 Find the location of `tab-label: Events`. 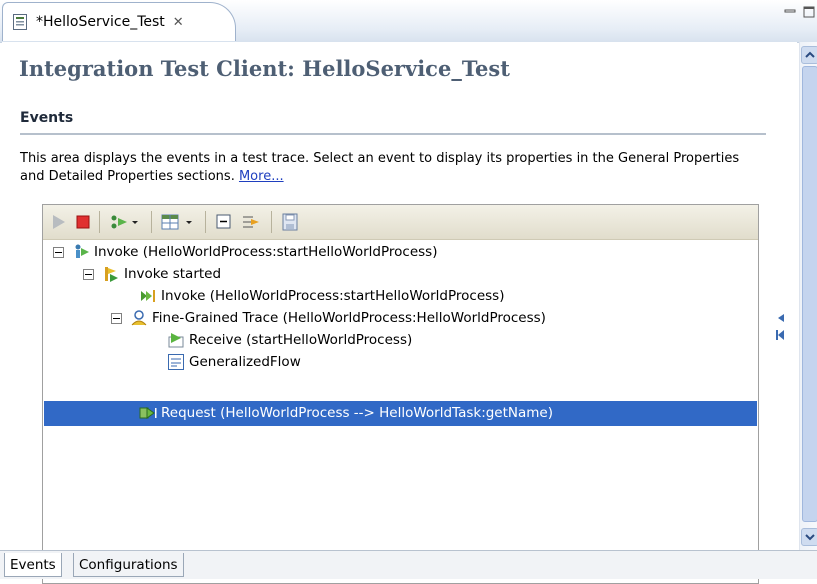

tab-label: Events is located at coordinates (33, 564).